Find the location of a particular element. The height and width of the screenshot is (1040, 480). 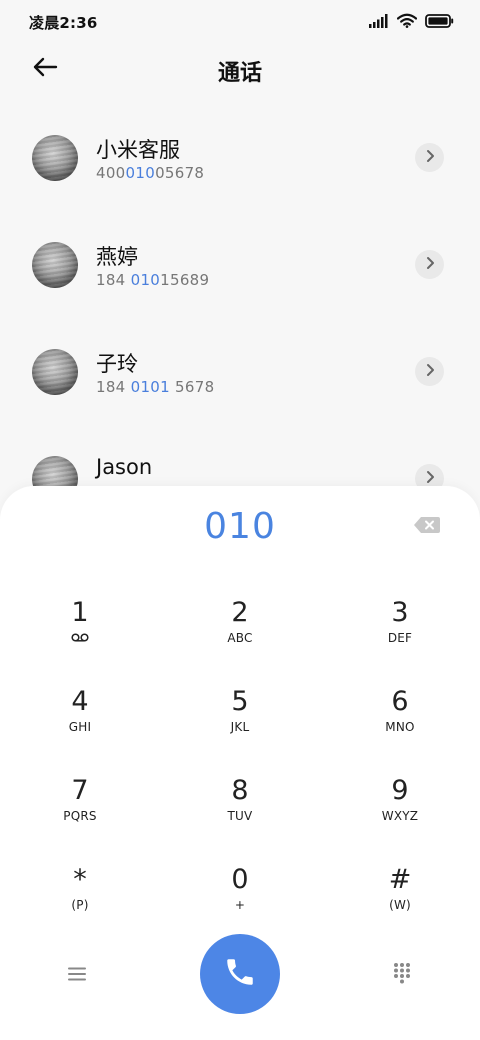

number-suffix: 15689 is located at coordinates (185, 280).